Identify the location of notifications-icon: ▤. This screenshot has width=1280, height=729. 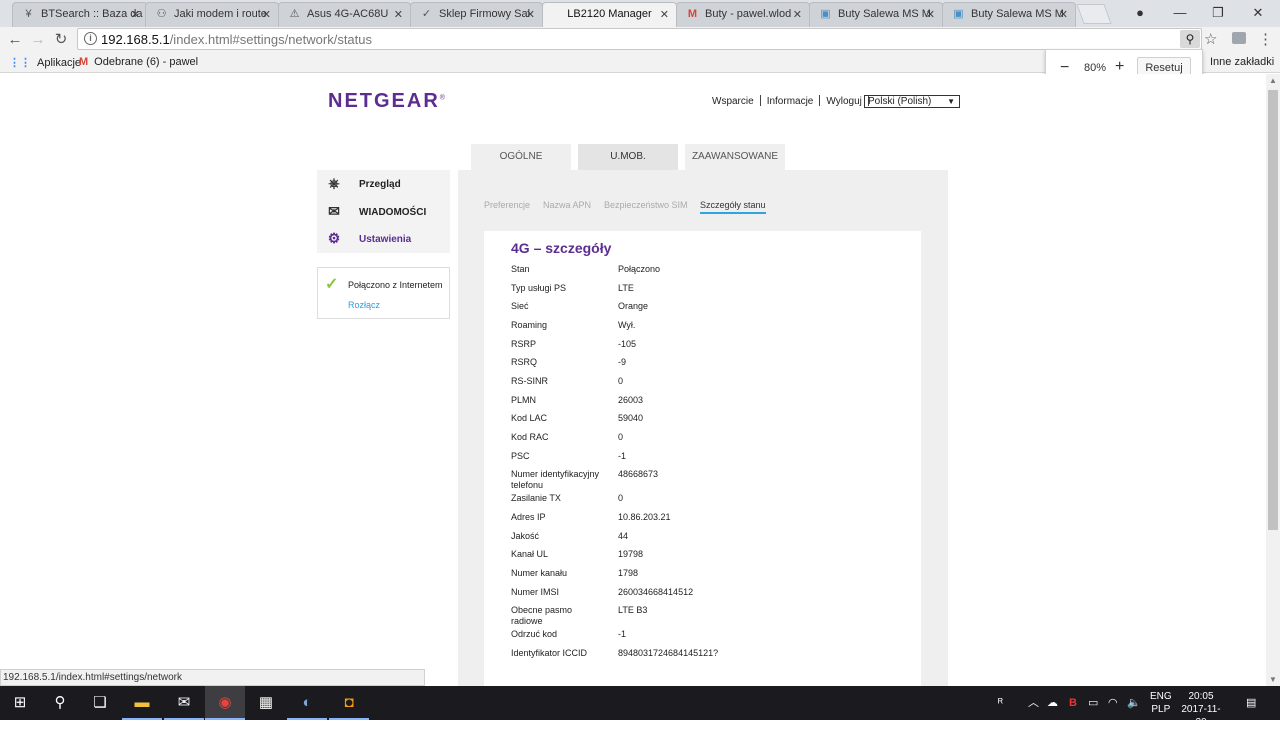
(1251, 703).